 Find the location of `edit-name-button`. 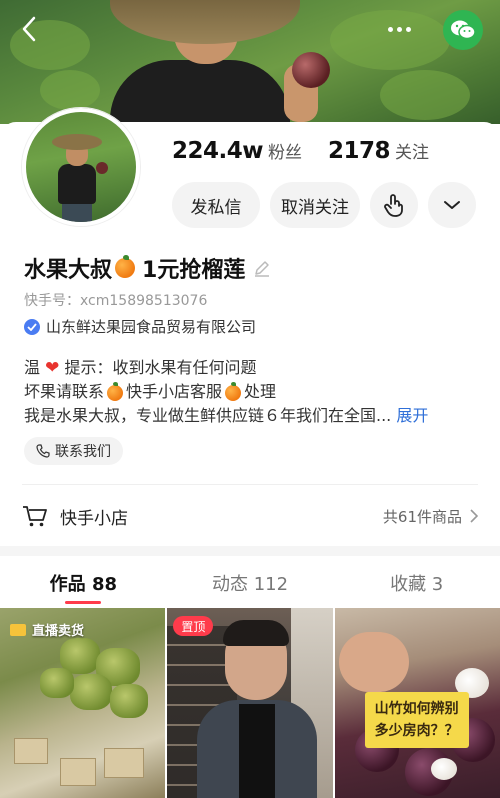

edit-name-button is located at coordinates (262, 268).